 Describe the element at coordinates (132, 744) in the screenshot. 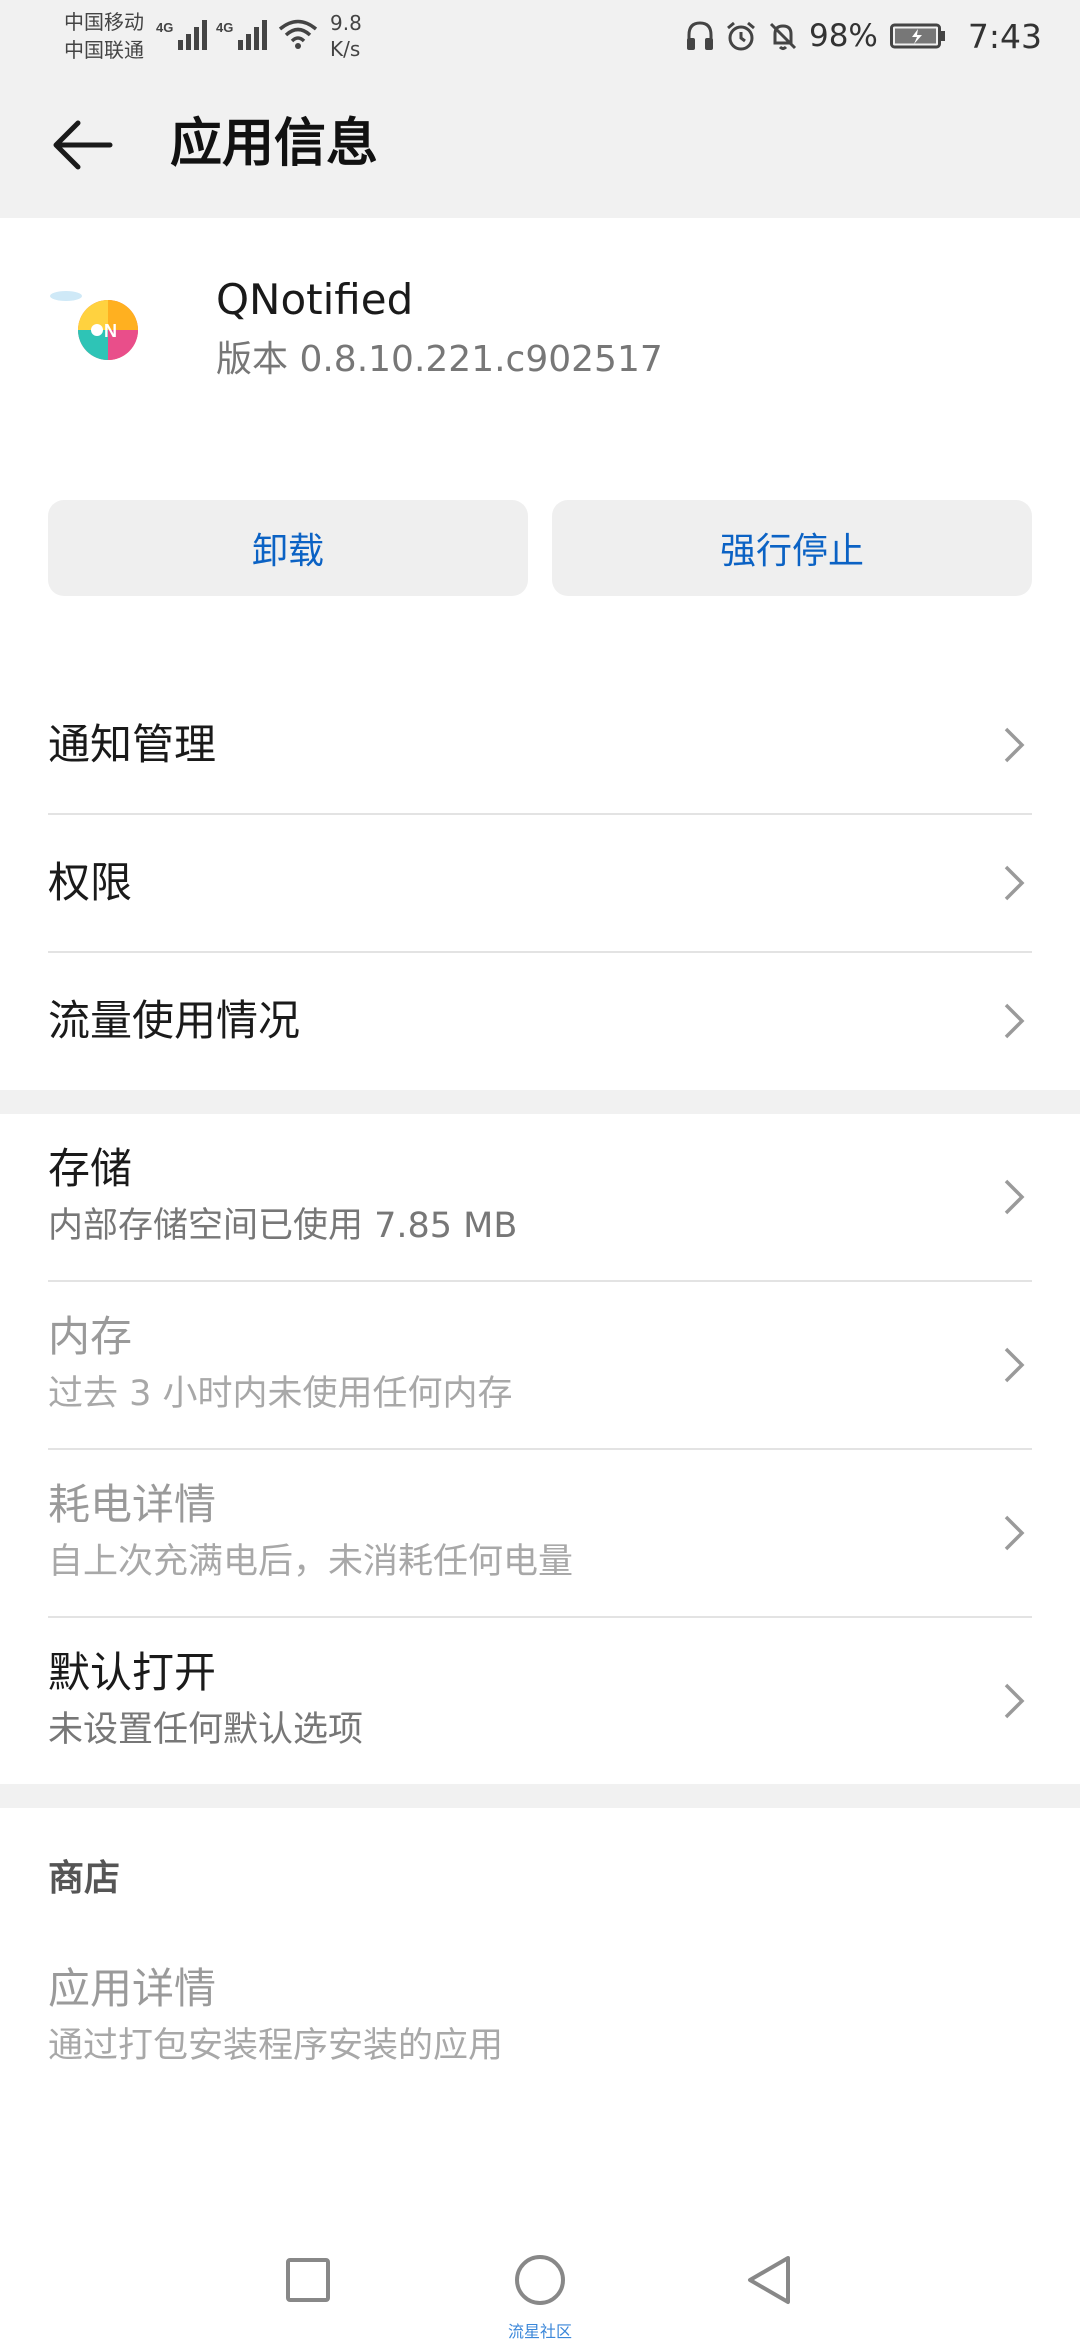

I see `menu-item-label: 通知管理` at that location.